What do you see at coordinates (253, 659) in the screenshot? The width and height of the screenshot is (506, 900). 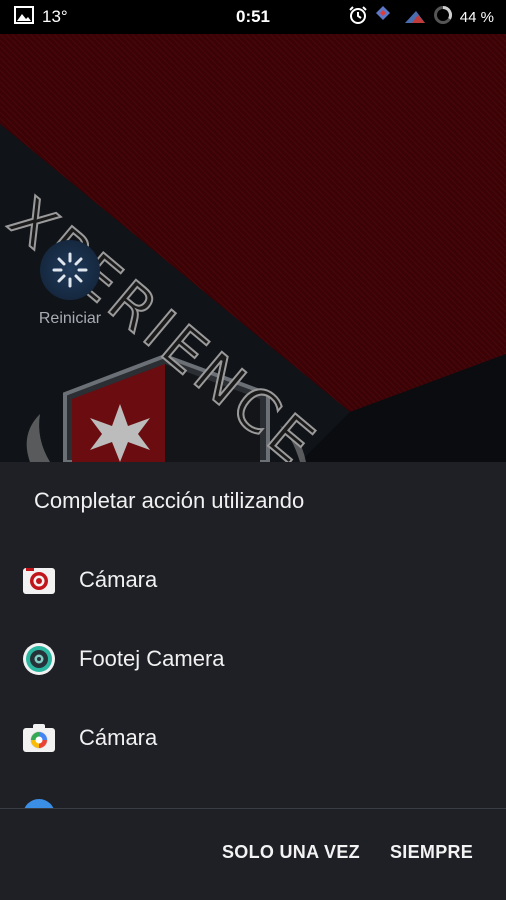 I see `app-option-footej-camera: Footej Camera` at bounding box center [253, 659].